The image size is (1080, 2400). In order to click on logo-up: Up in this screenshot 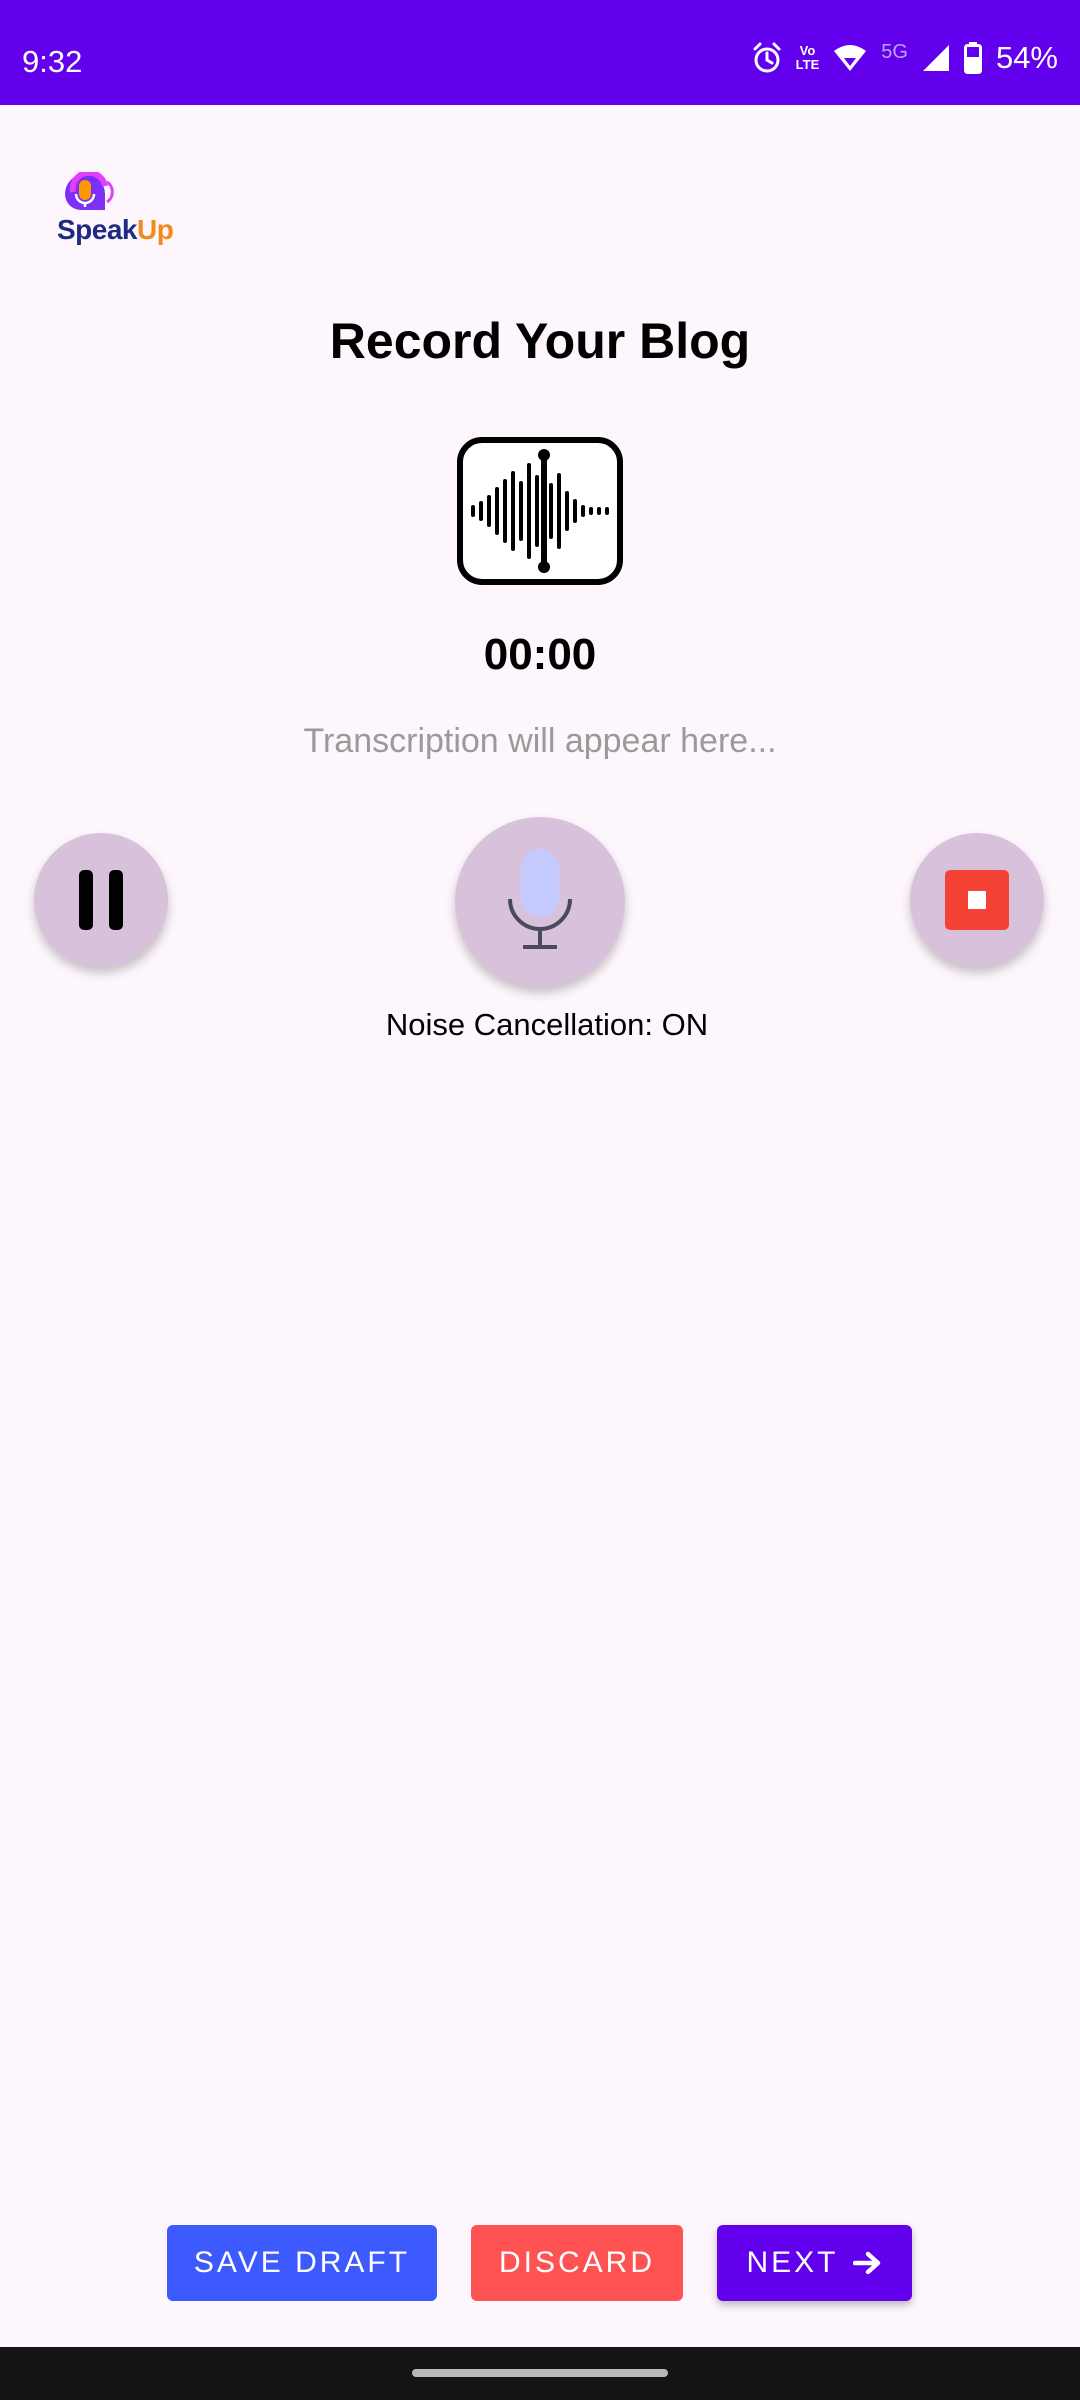, I will do `click(155, 229)`.